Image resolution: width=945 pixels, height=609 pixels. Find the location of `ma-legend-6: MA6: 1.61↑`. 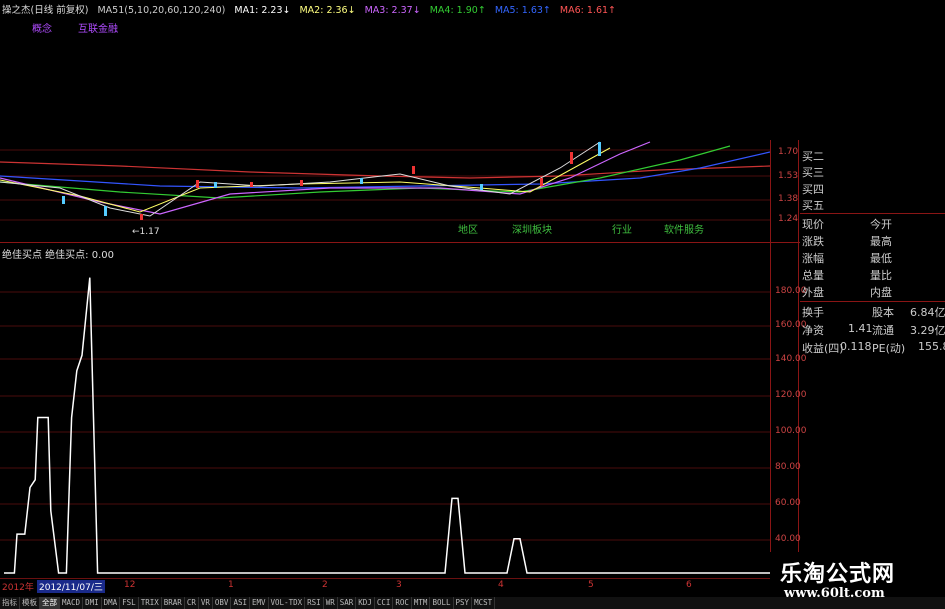

ma-legend-6: MA6: 1.61↑ is located at coordinates (587, 10).